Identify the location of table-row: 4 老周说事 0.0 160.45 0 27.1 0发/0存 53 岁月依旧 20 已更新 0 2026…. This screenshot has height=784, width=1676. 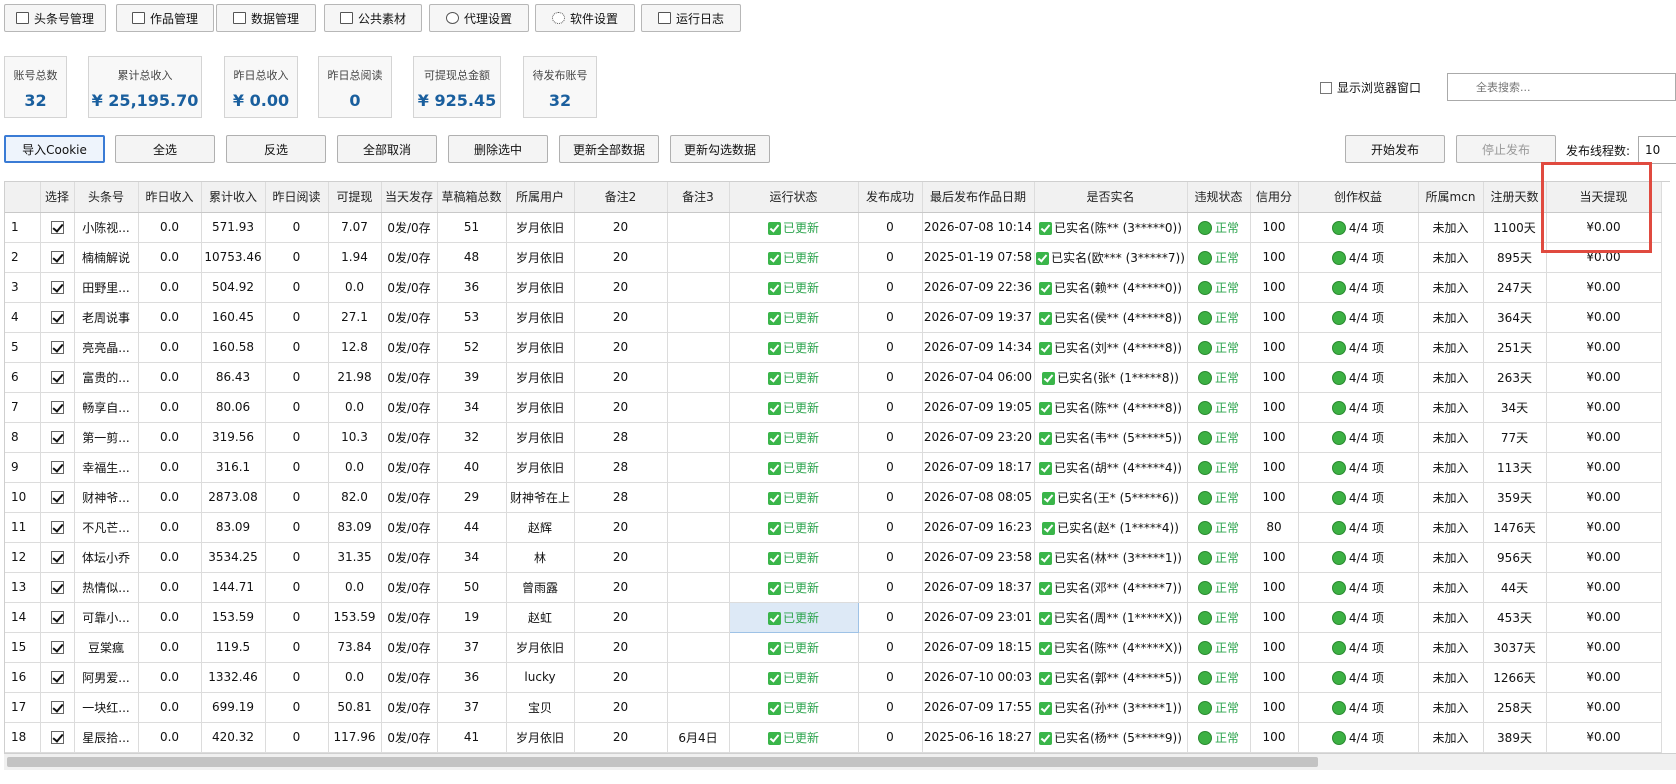
(833, 317).